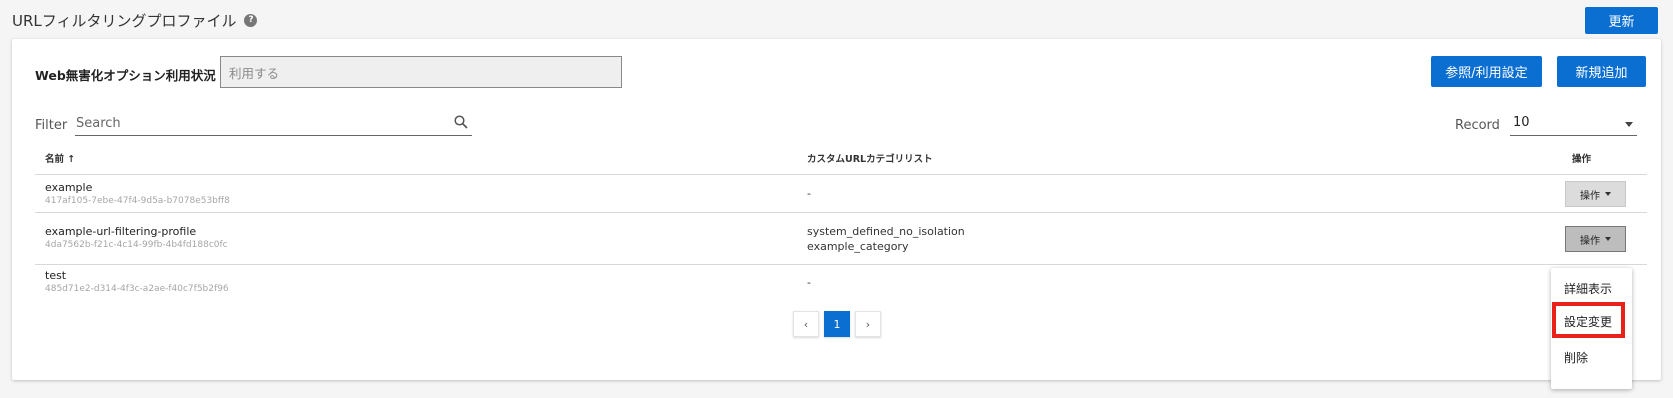 The width and height of the screenshot is (1673, 398). What do you see at coordinates (56, 275) in the screenshot?
I see `row-name: test` at bounding box center [56, 275].